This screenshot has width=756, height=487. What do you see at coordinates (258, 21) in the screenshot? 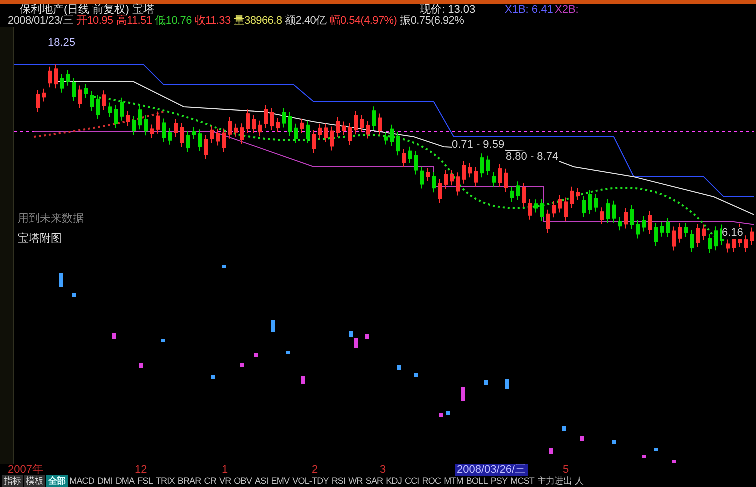
I see `quote-field: 量38966.8` at bounding box center [258, 21].